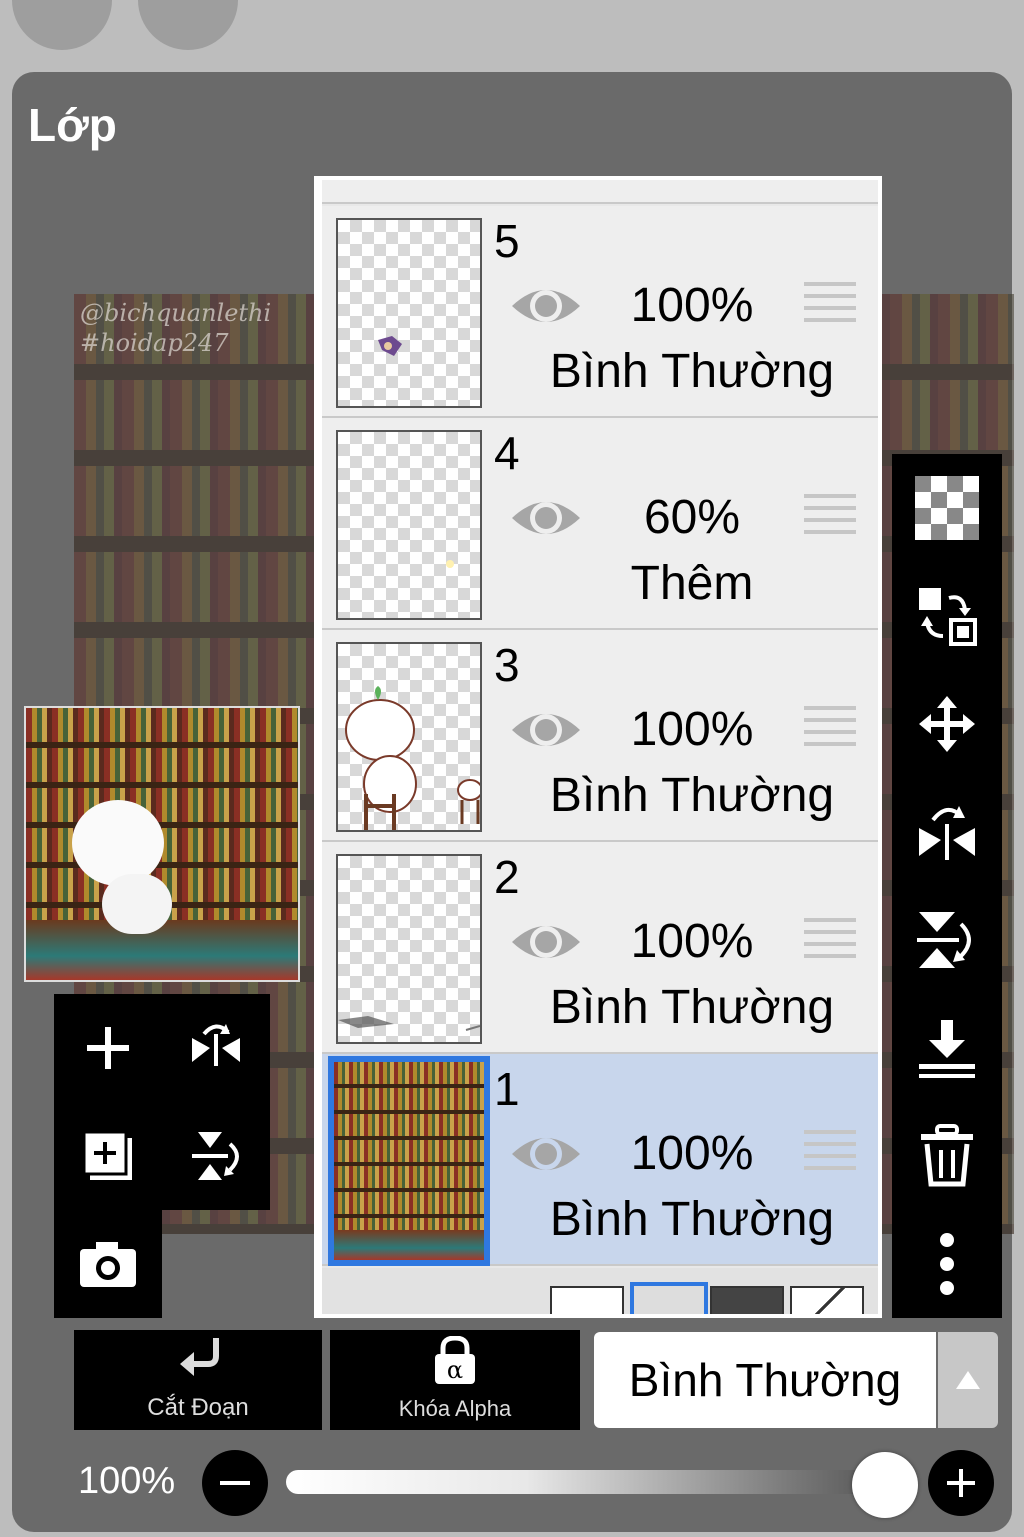 The width and height of the screenshot is (1024, 1537). Describe the element at coordinates (600, 948) in the screenshot. I see `layer-row: 2 100% Bình Thường` at that location.